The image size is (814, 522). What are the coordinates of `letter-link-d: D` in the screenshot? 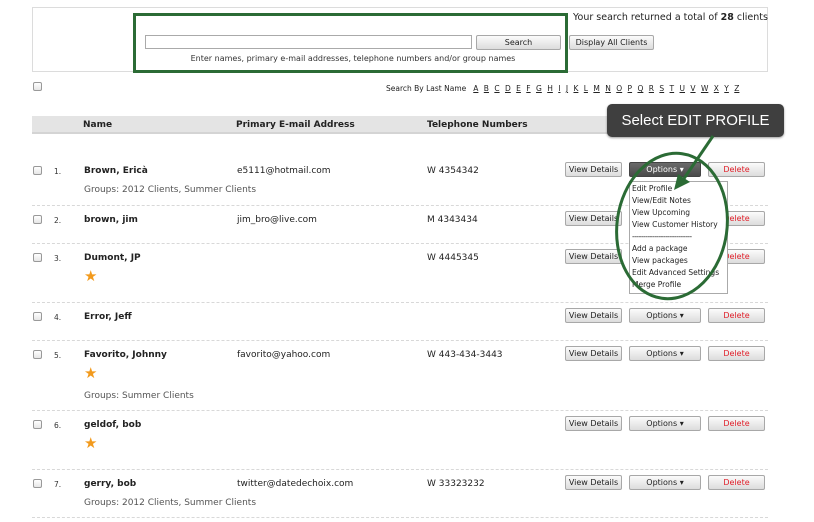 It's located at (508, 88).